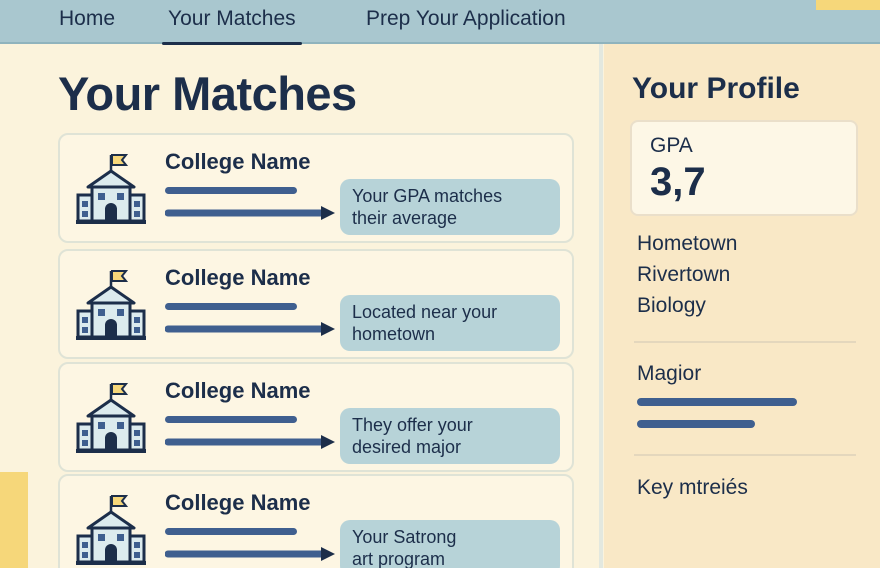  What do you see at coordinates (450, 436) in the screenshot?
I see `match-reason: They offer your desired major` at bounding box center [450, 436].